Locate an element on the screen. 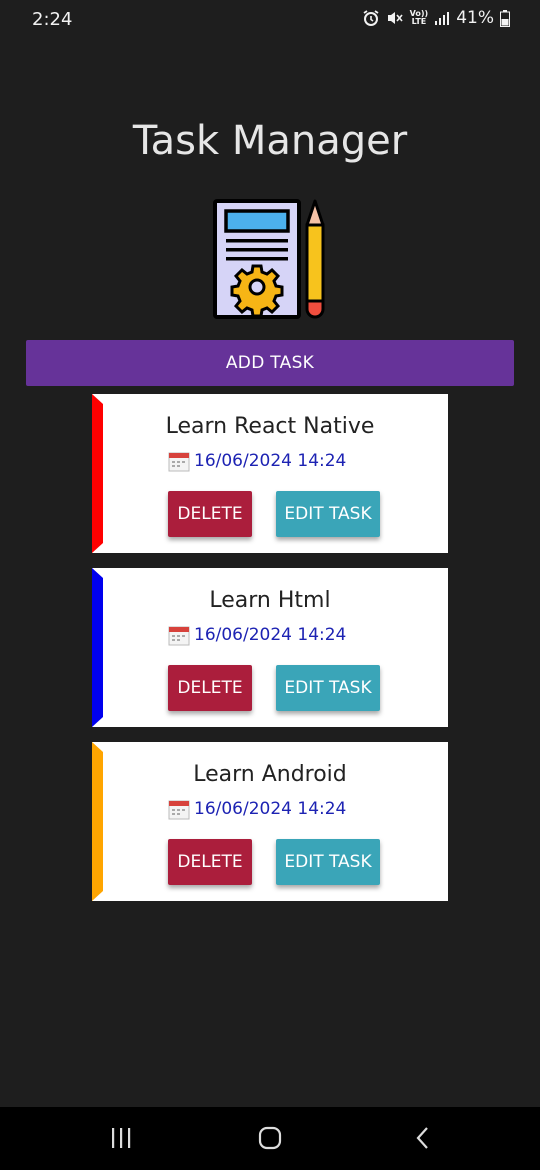 The width and height of the screenshot is (540, 1170). task-title: Learn React Native is located at coordinates (270, 426).